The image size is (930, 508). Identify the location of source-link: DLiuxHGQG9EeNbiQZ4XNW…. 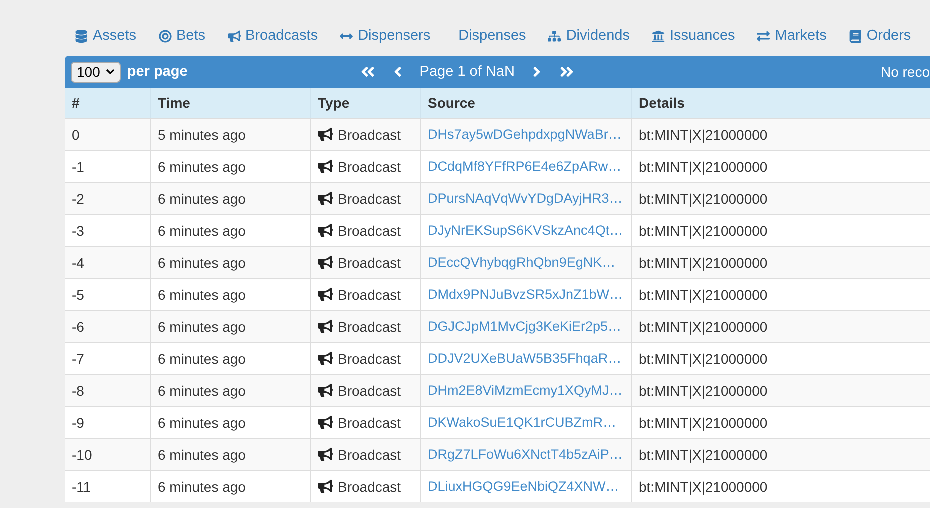
(524, 486).